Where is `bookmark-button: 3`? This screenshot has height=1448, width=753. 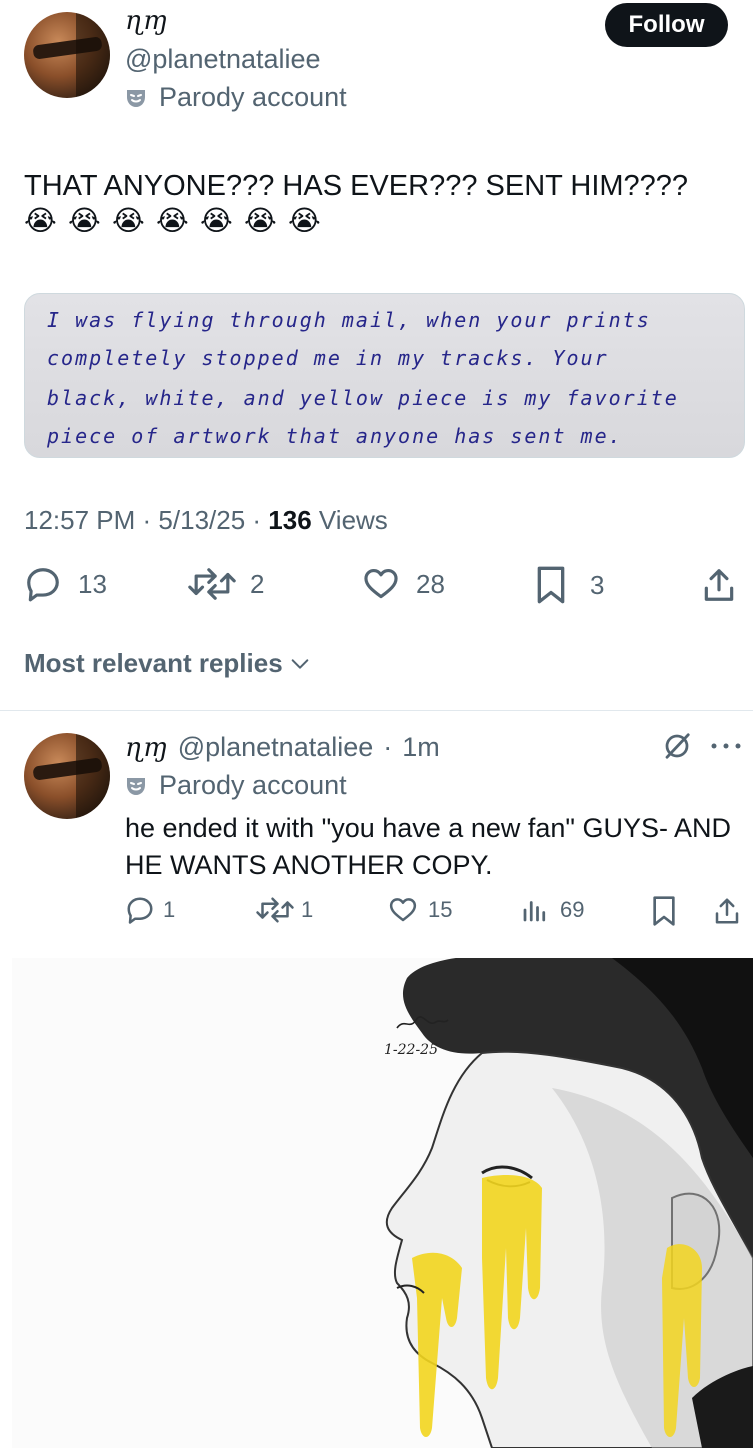 bookmark-button: 3 is located at coordinates (569, 585).